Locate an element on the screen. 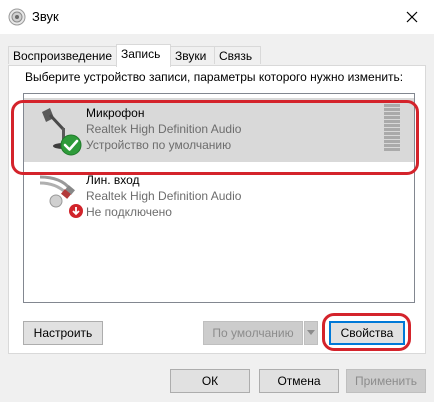 Image resolution: width=434 pixels, height=402 pixels. configure-button: Настроить is located at coordinates (63, 333).